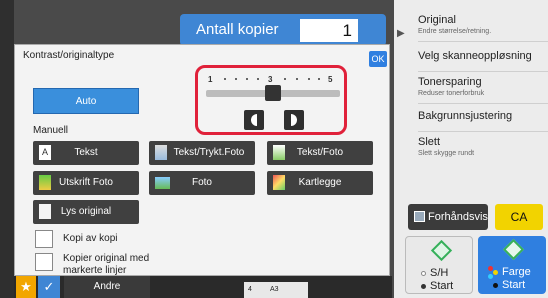 The width and height of the screenshot is (548, 298). What do you see at coordinates (44, 262) in the screenshot?
I see `copy-marked-checkbox` at bounding box center [44, 262].